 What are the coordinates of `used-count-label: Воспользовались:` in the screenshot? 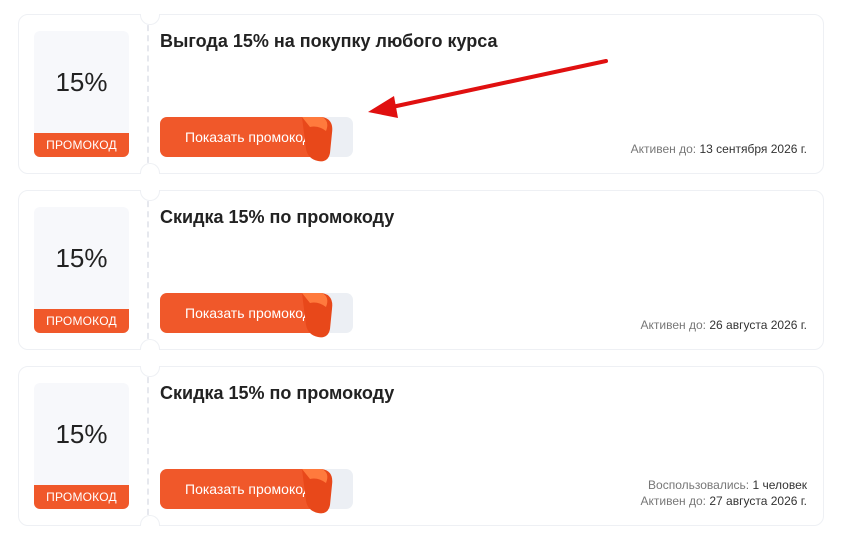 It's located at (699, 485).